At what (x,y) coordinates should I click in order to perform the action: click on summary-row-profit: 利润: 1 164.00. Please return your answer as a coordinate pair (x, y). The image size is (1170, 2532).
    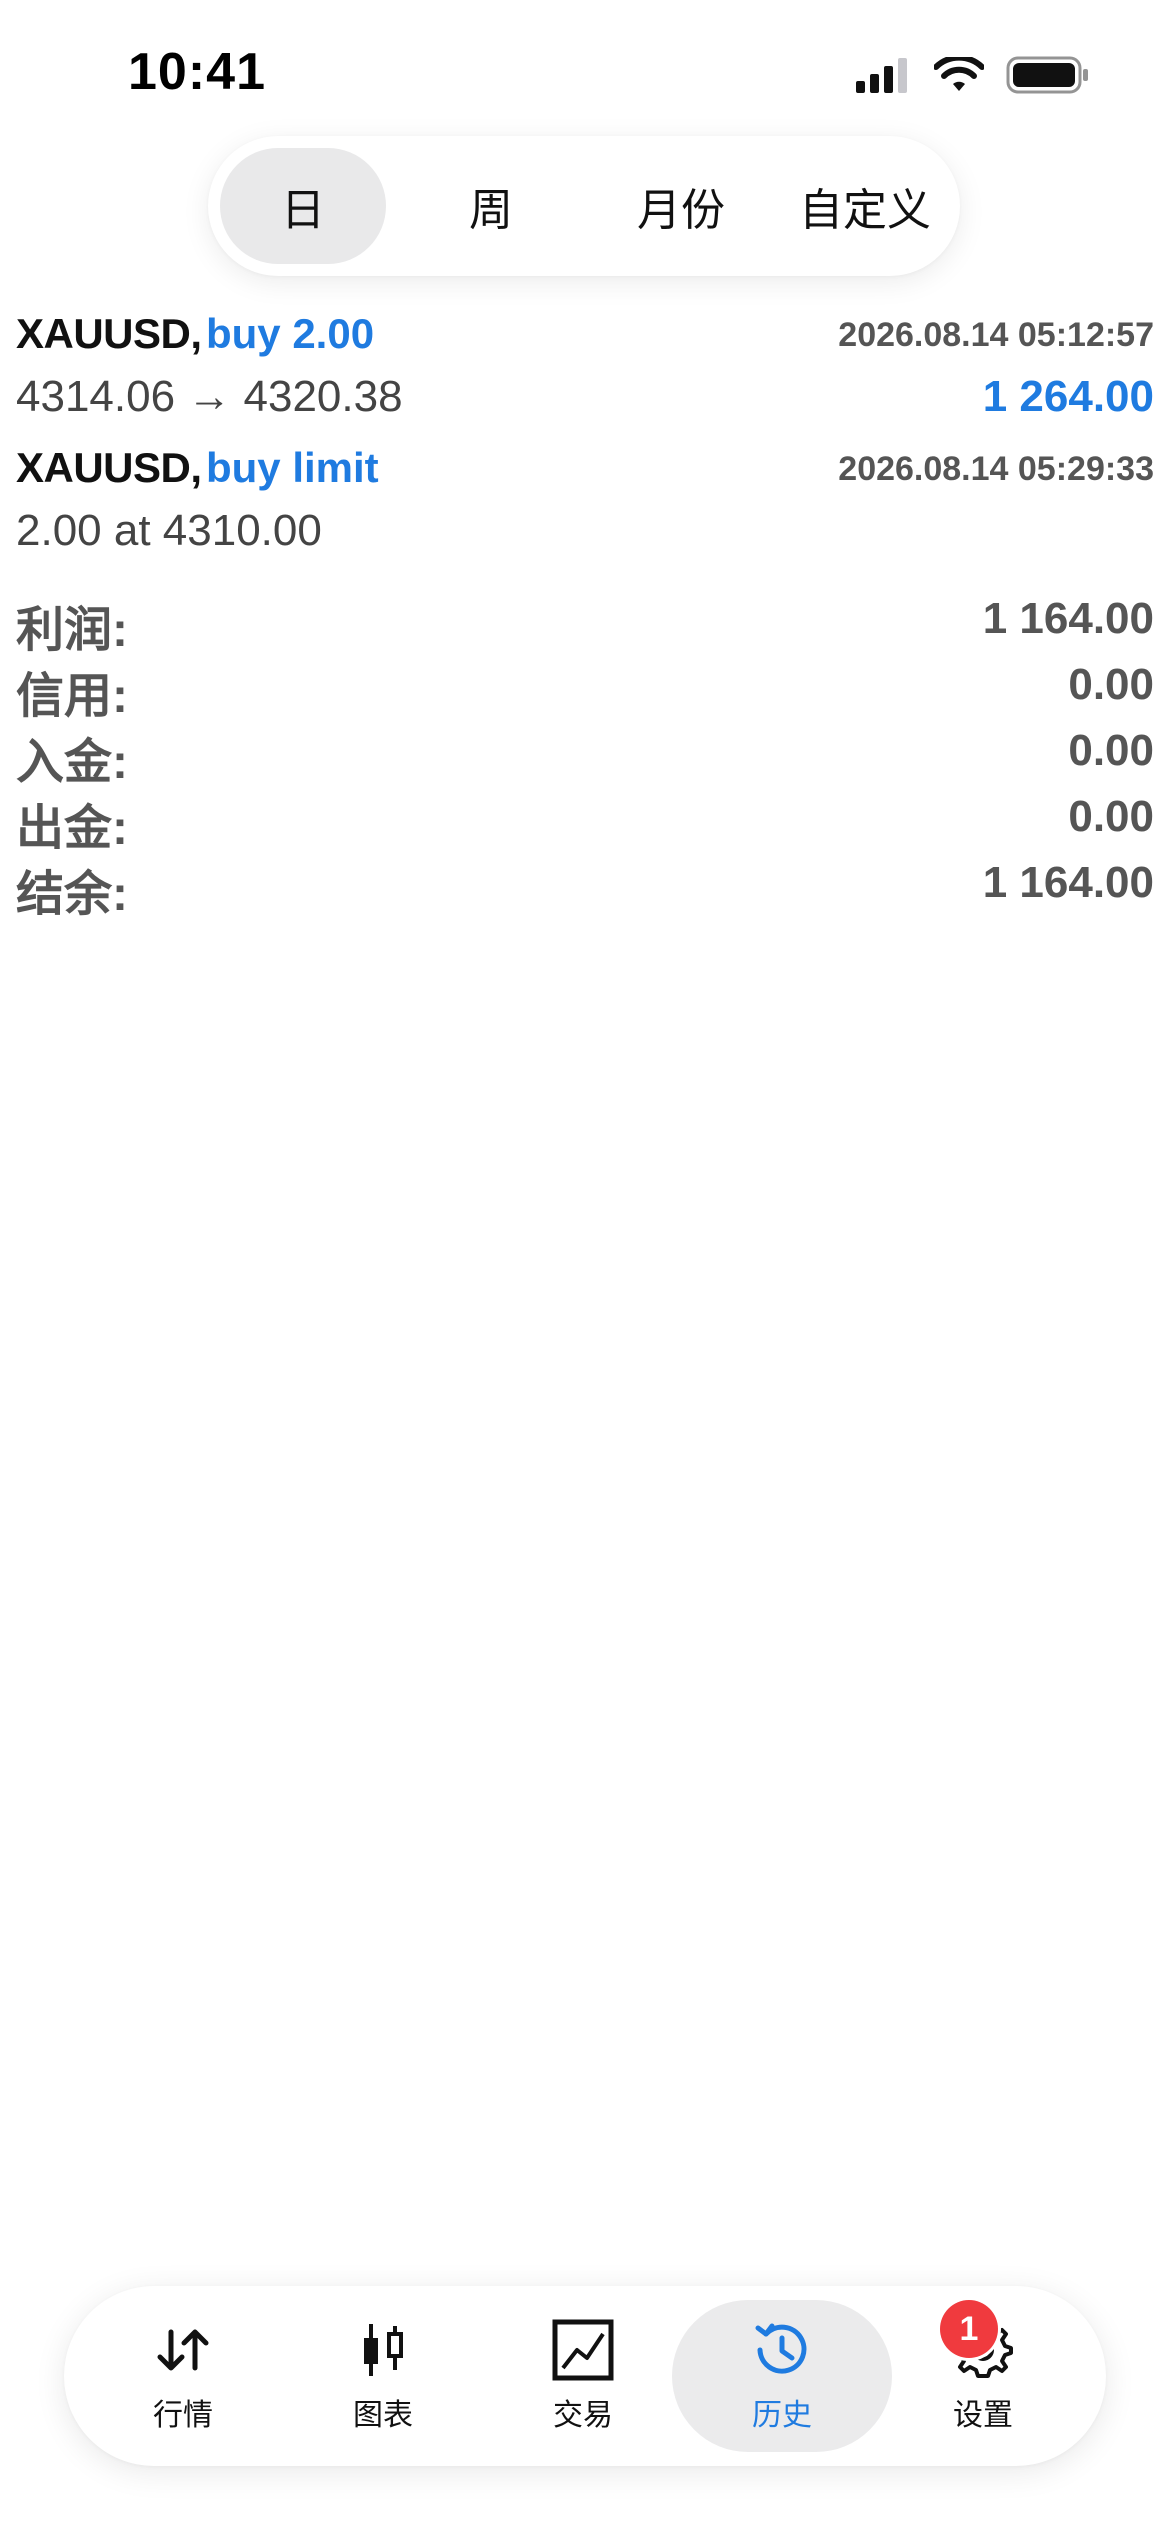
    Looking at the image, I should click on (585, 623).